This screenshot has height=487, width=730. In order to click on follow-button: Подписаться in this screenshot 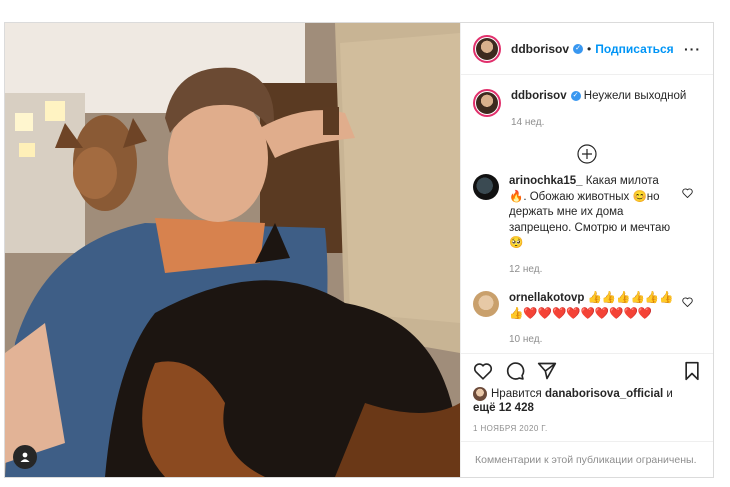, I will do `click(634, 49)`.